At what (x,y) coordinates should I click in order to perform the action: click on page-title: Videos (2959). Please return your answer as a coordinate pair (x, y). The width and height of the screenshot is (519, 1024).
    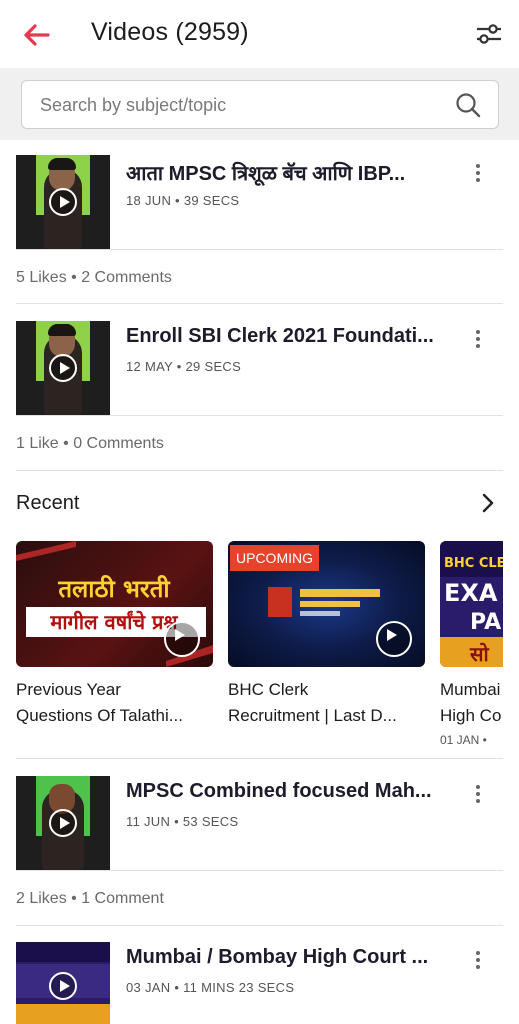
    Looking at the image, I should click on (170, 32).